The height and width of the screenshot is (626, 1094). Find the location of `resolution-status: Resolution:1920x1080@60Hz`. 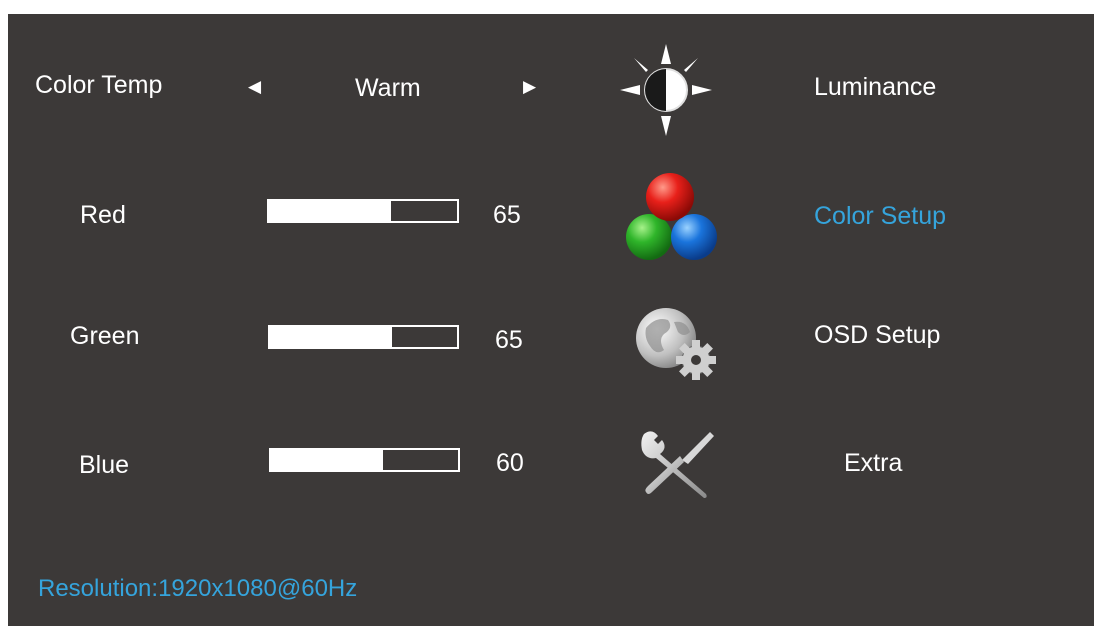

resolution-status: Resolution:1920x1080@60Hz is located at coordinates (198, 588).